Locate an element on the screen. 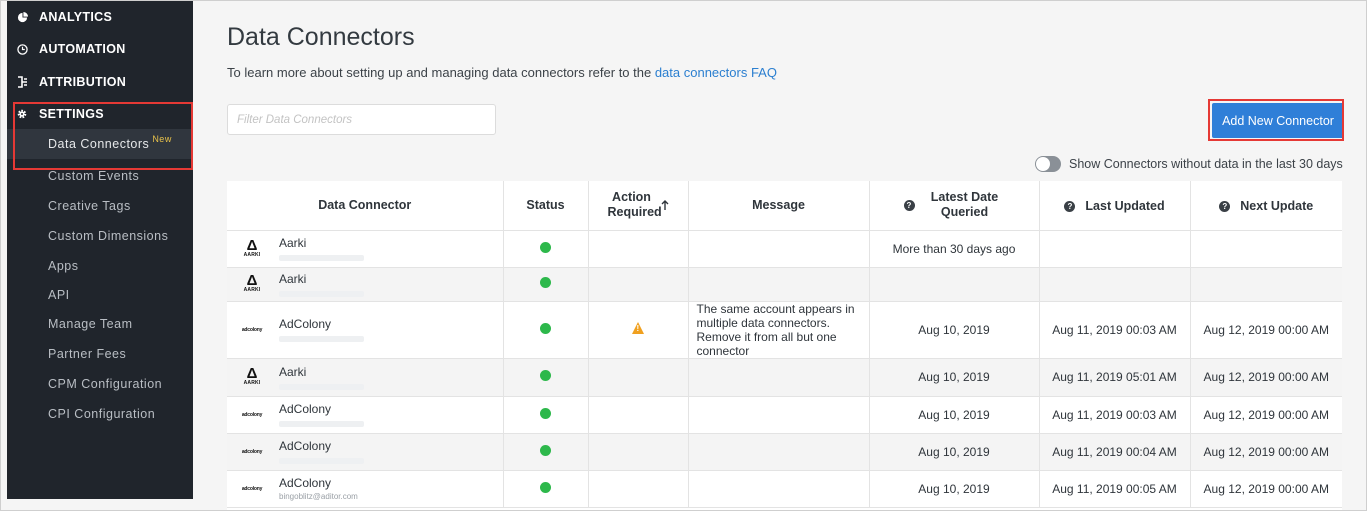  sidebar-item-api: API is located at coordinates (100, 295).